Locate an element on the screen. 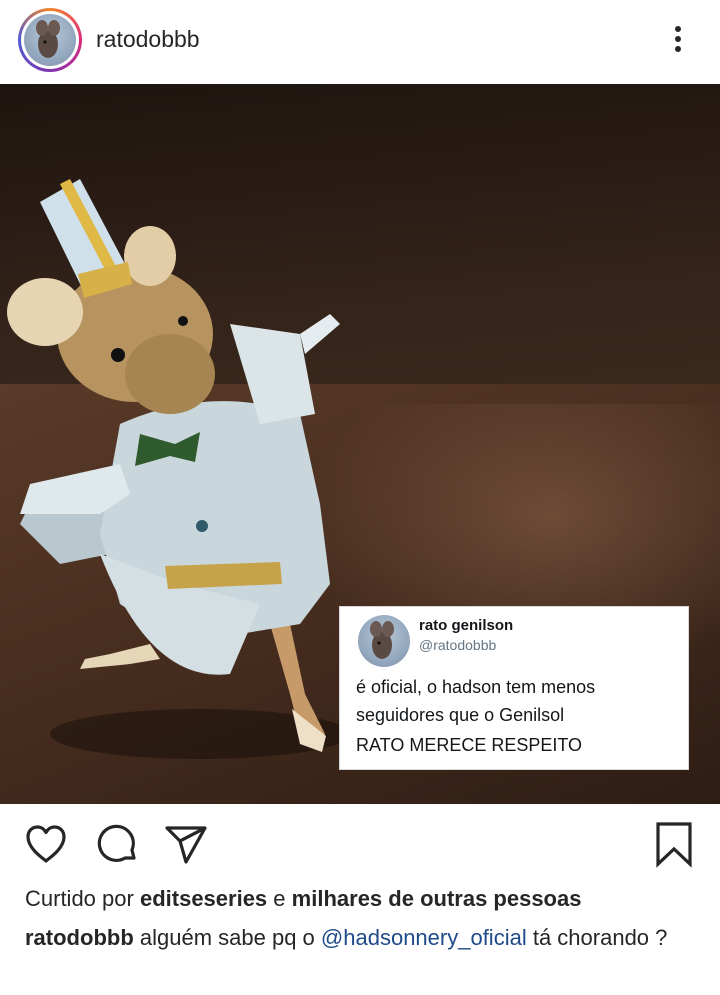  post-action-bar is located at coordinates (360, 843).